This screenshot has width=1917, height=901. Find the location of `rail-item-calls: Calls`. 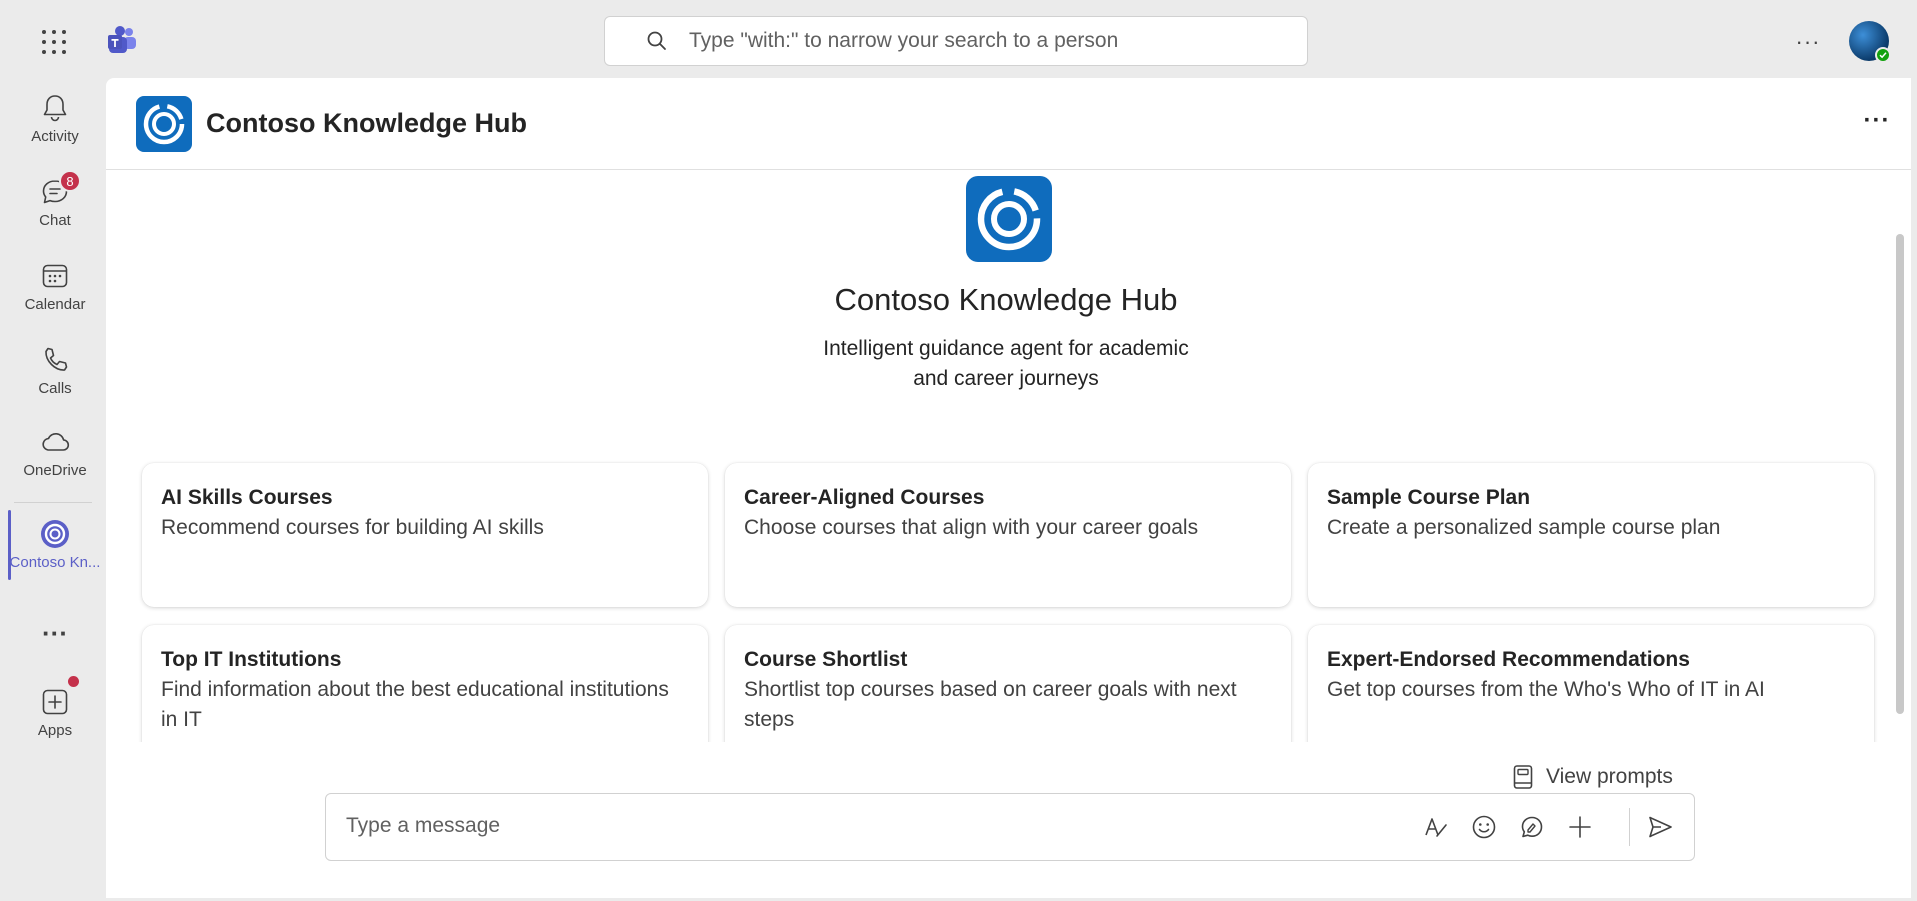

rail-item-calls: Calls is located at coordinates (55, 382).